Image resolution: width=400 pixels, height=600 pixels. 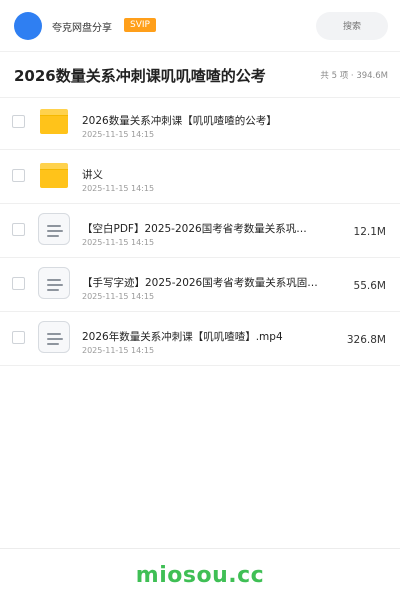 I want to click on avatar, so click(x=28, y=26).